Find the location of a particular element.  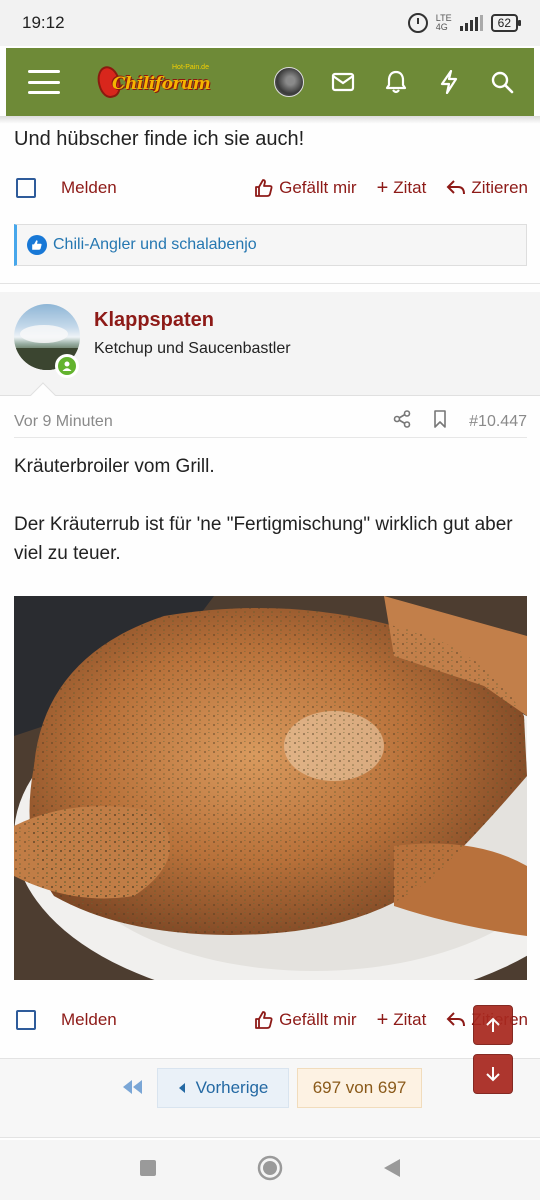

reply-label: Zitieren is located at coordinates (499, 187).